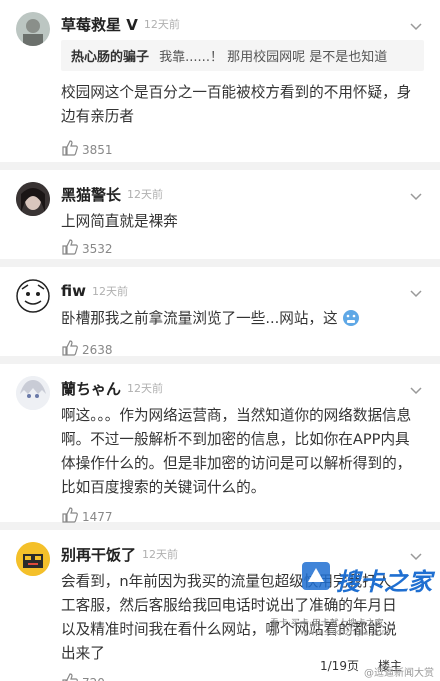 This screenshot has width=440, height=681. Describe the element at coordinates (97, 350) in the screenshot. I see `like-count: 2638` at that location.